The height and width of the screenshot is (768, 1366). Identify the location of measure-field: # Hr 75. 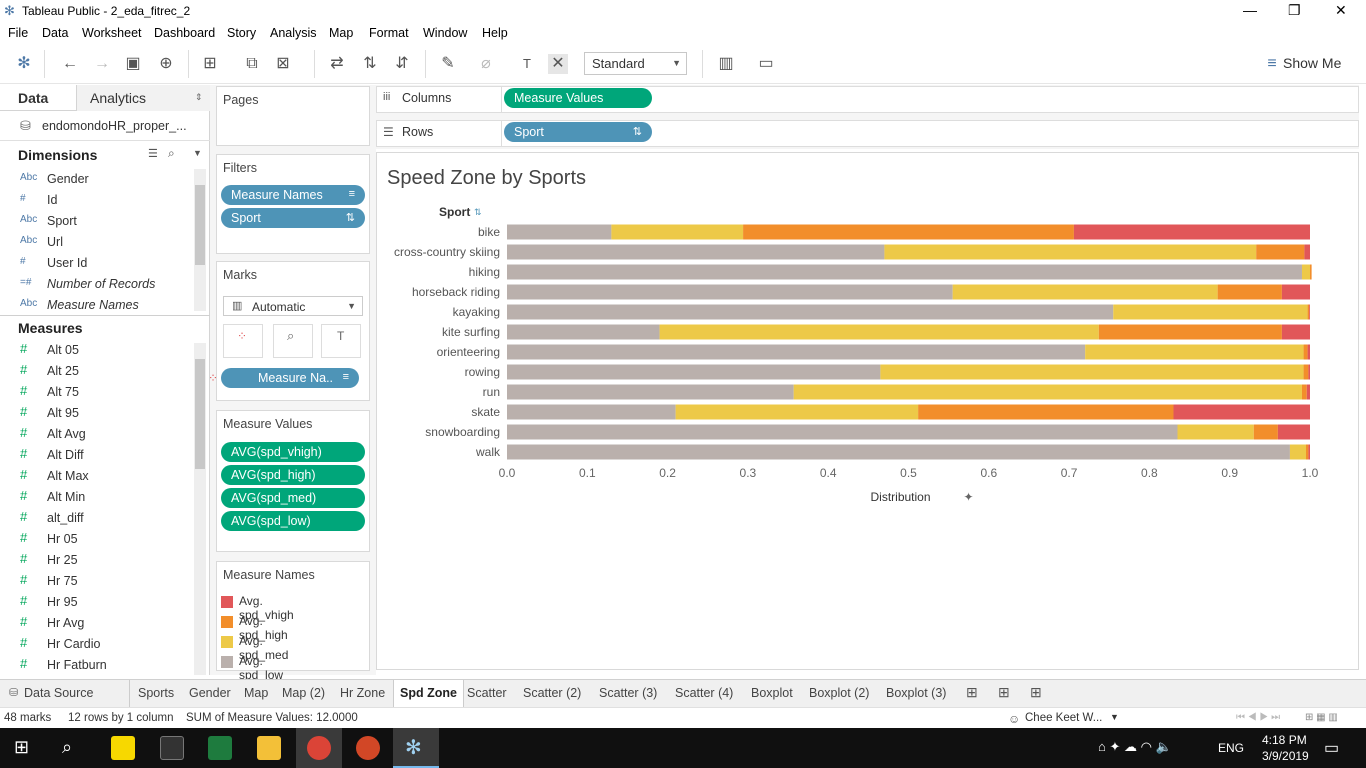
(97, 581).